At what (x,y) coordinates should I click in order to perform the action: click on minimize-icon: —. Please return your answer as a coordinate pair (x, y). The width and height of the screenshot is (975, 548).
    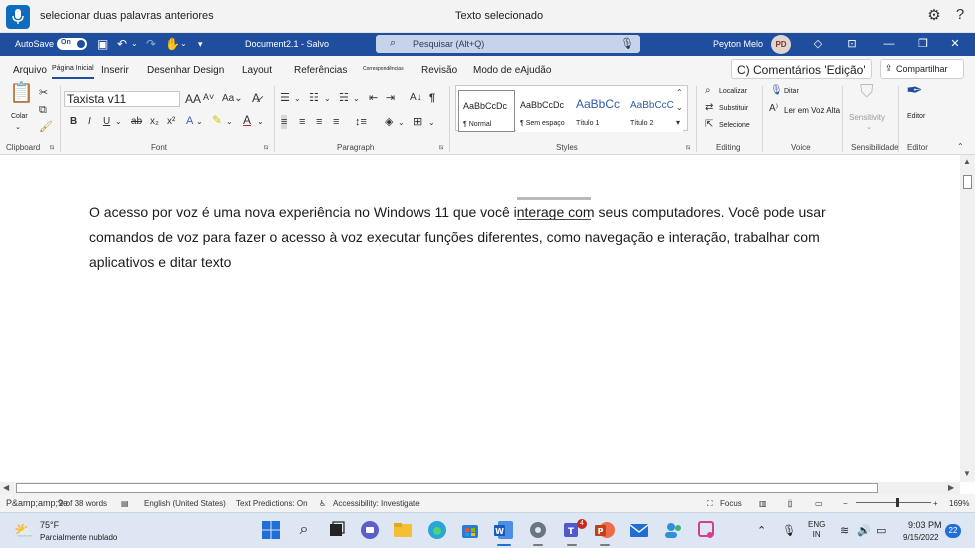
    Looking at the image, I should click on (889, 44).